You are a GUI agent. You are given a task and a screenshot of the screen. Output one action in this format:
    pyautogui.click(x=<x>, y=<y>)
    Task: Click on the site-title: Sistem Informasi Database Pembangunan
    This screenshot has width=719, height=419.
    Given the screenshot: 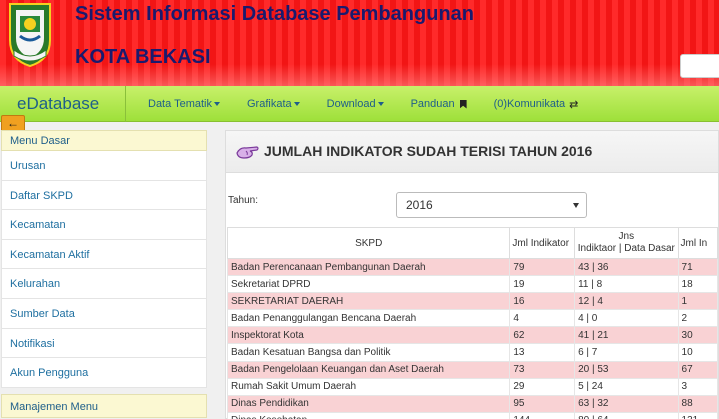 What is the action you would take?
    pyautogui.click(x=275, y=14)
    